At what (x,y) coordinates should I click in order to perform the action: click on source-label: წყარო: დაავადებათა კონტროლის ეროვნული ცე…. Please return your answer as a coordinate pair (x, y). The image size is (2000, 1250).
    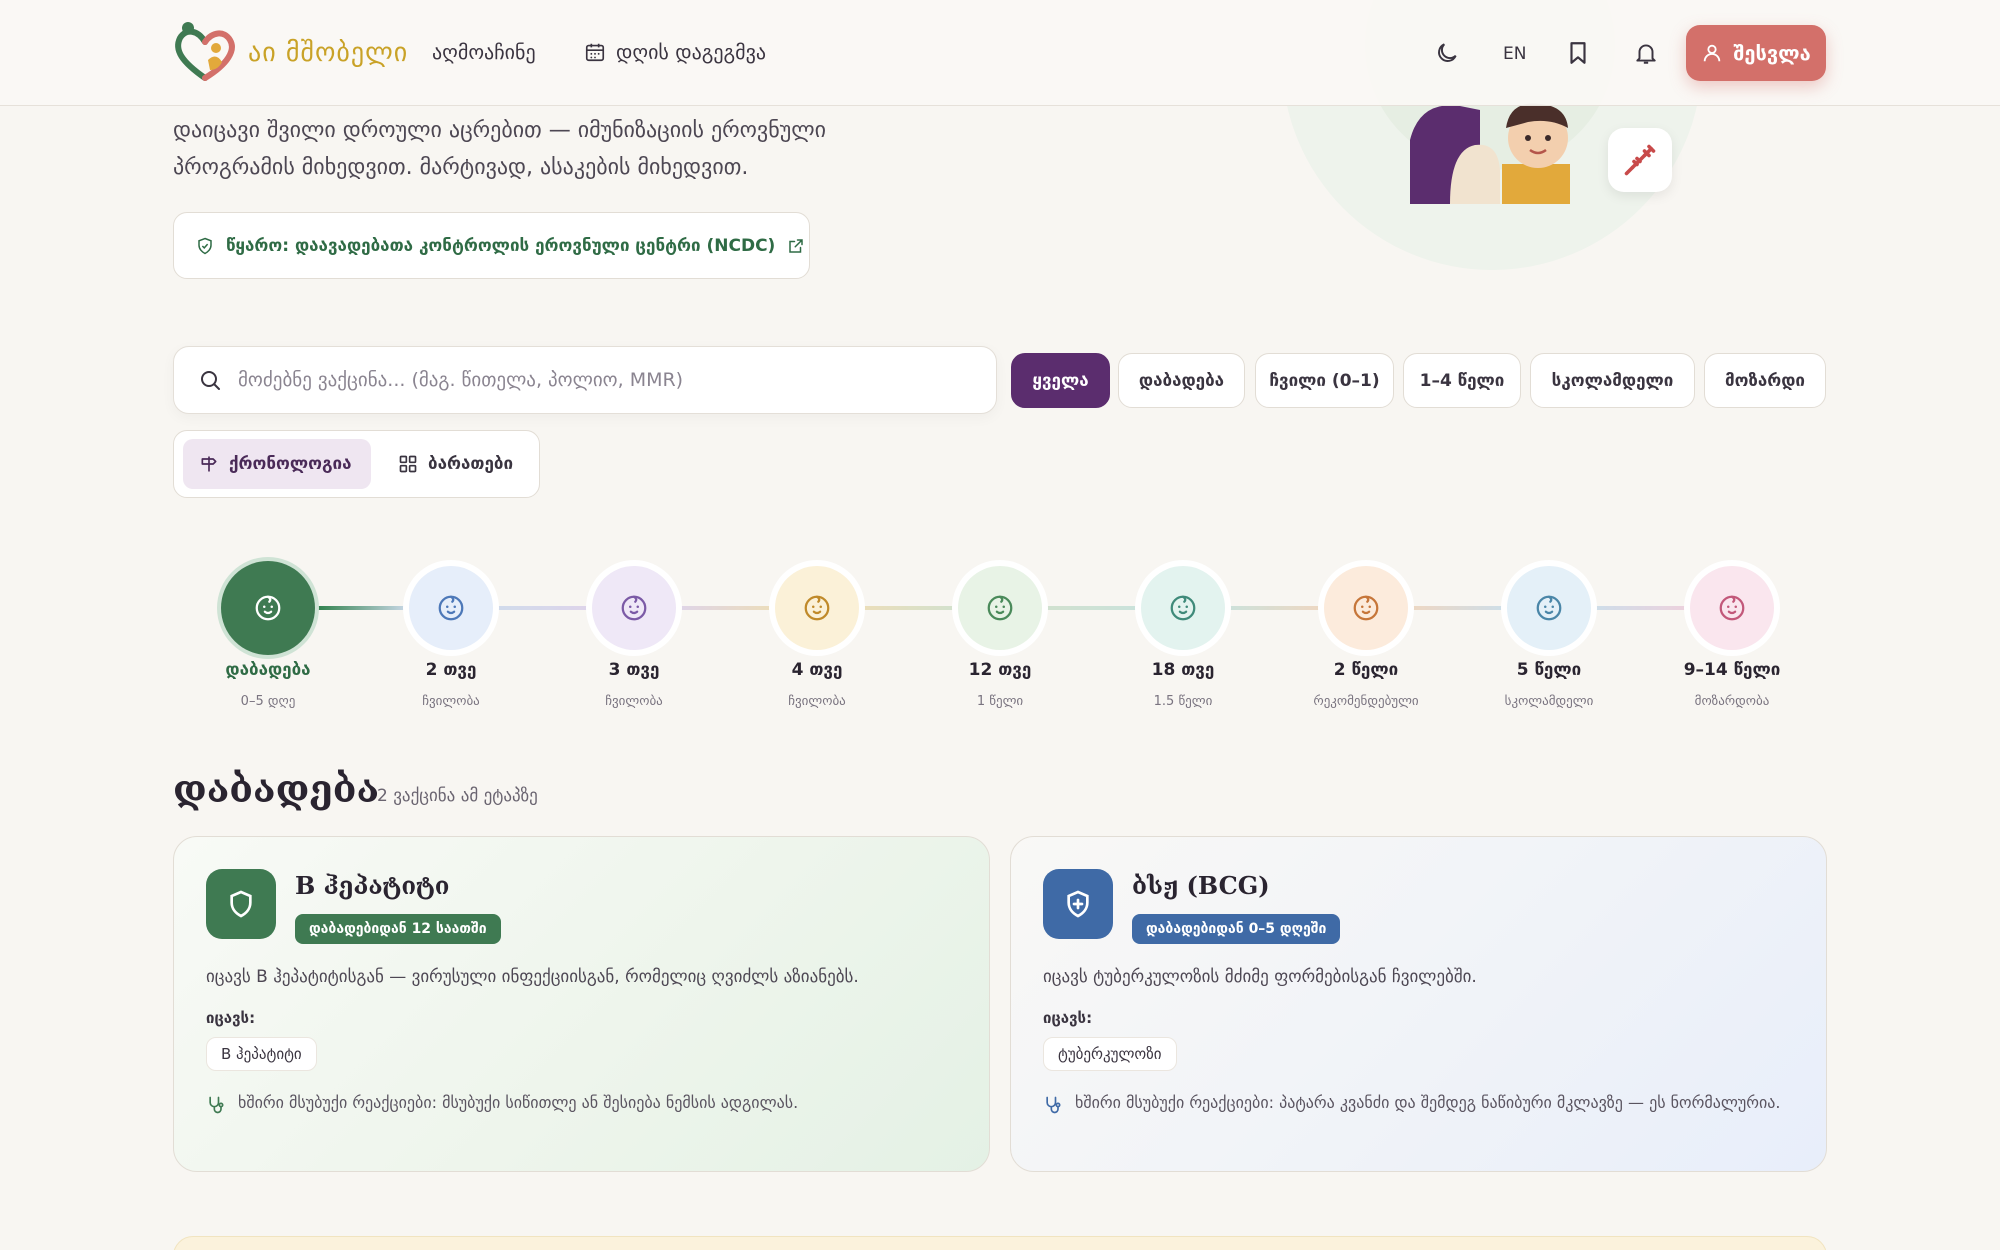
    Looking at the image, I should click on (501, 245).